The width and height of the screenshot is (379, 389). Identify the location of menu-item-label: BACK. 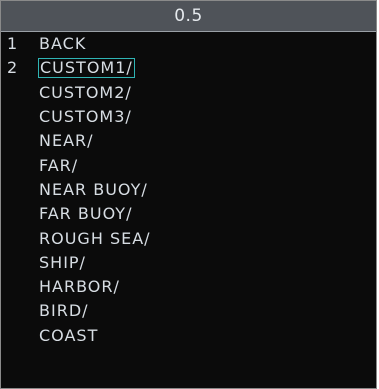
(63, 44).